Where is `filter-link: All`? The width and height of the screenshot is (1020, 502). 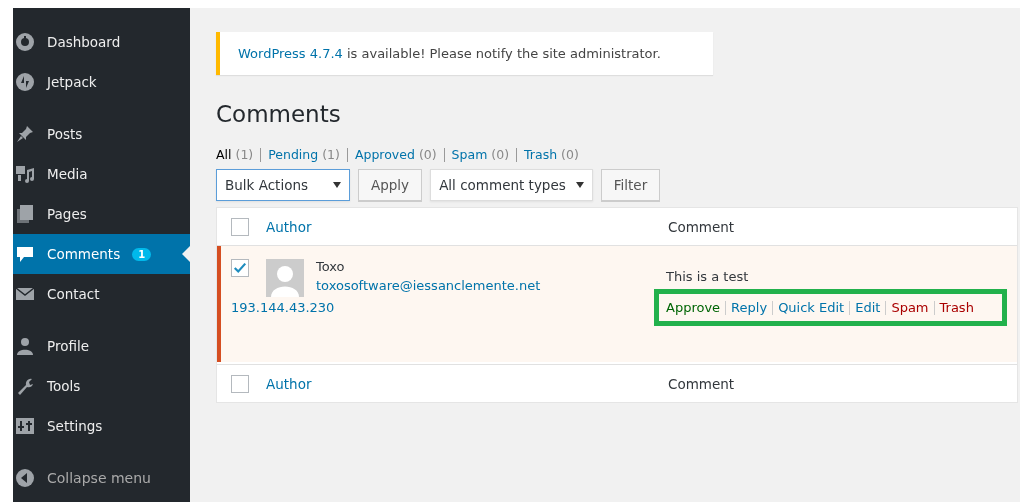 filter-link: All is located at coordinates (224, 154).